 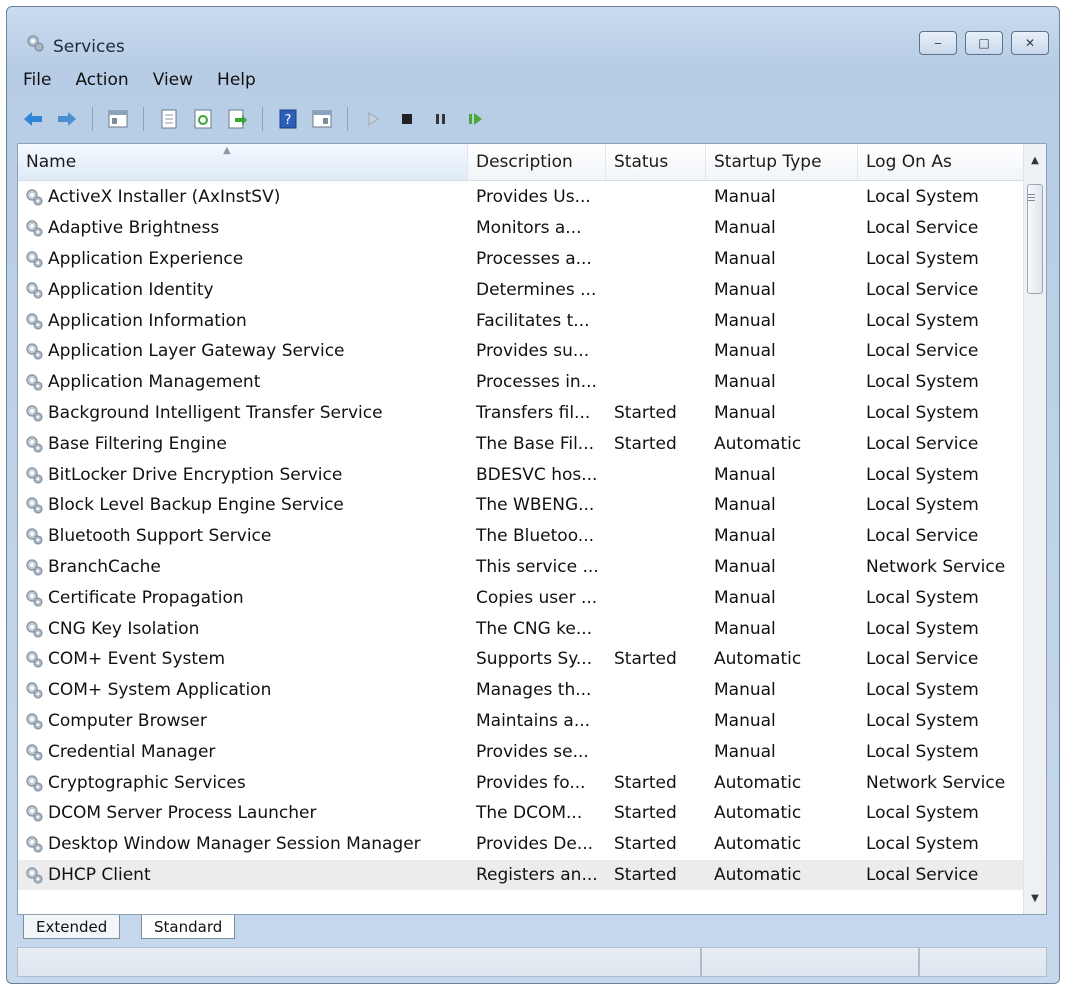 What do you see at coordinates (203, 119) in the screenshot?
I see `refresh-button` at bounding box center [203, 119].